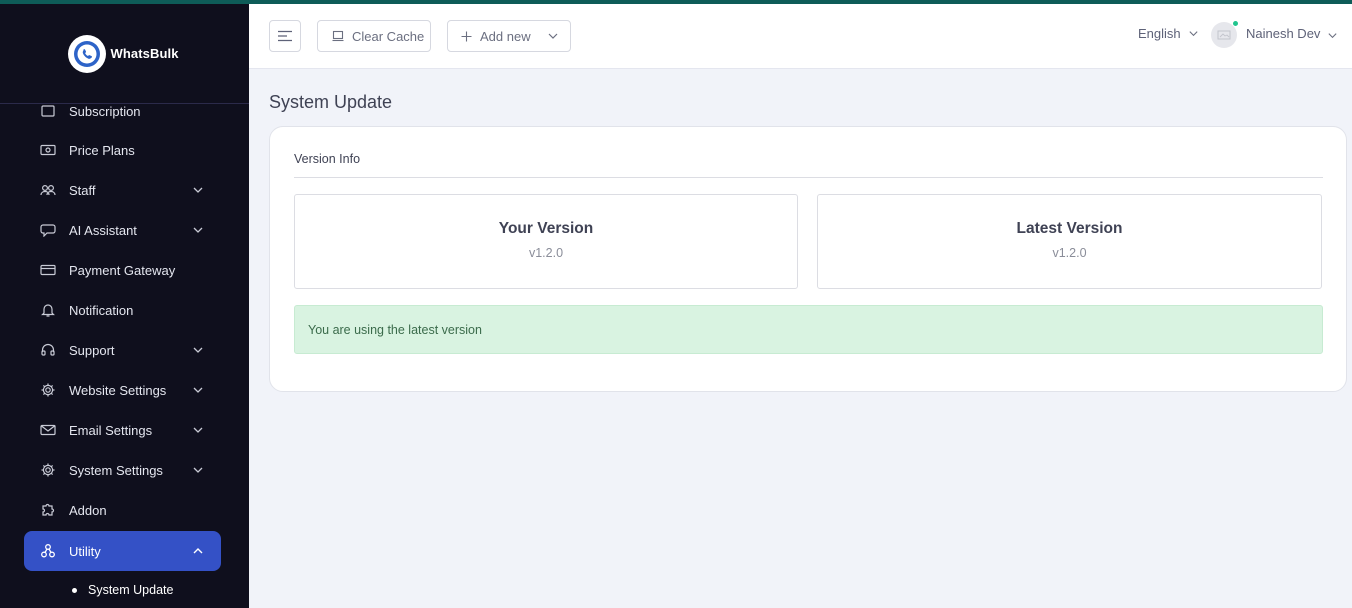 The image size is (1352, 608). What do you see at coordinates (338, 36) in the screenshot?
I see `eraser-icon` at bounding box center [338, 36].